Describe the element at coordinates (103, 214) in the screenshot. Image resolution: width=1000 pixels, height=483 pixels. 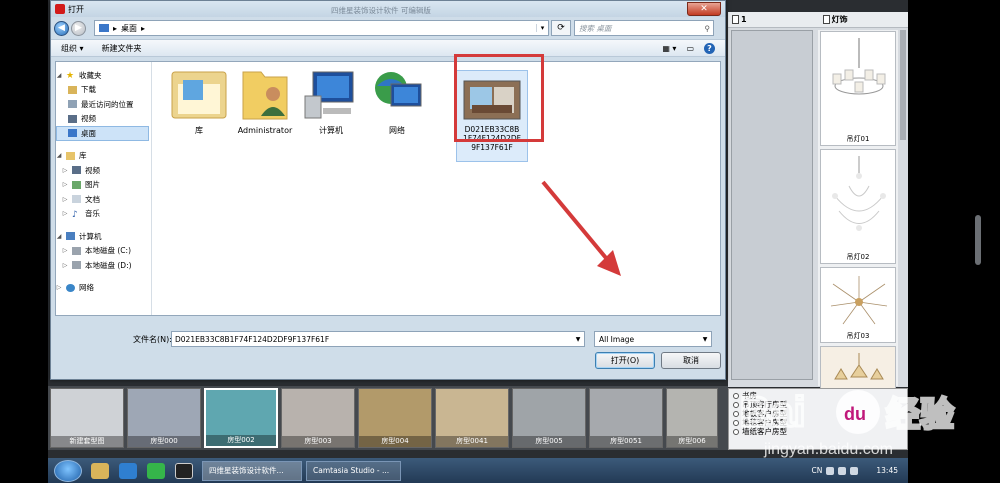
I see `nav-music: ▷ ♪ 音乐` at that location.